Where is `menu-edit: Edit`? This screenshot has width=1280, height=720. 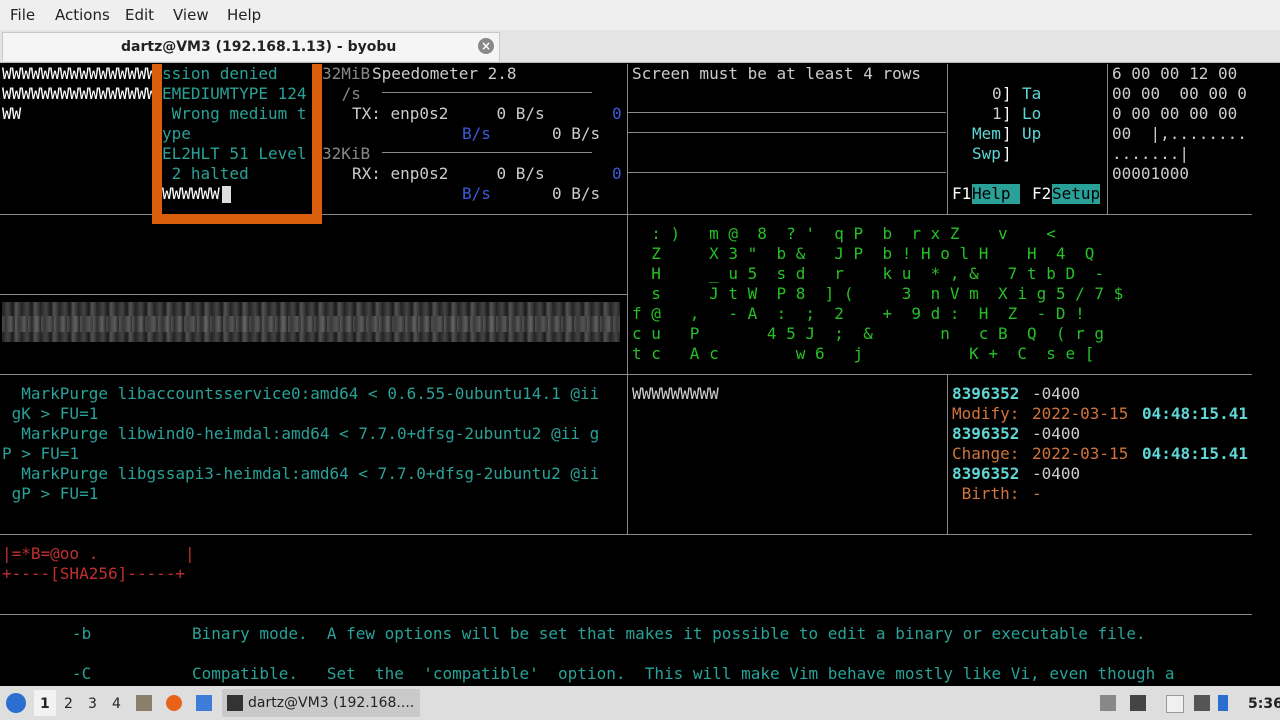 menu-edit: Edit is located at coordinates (139, 15).